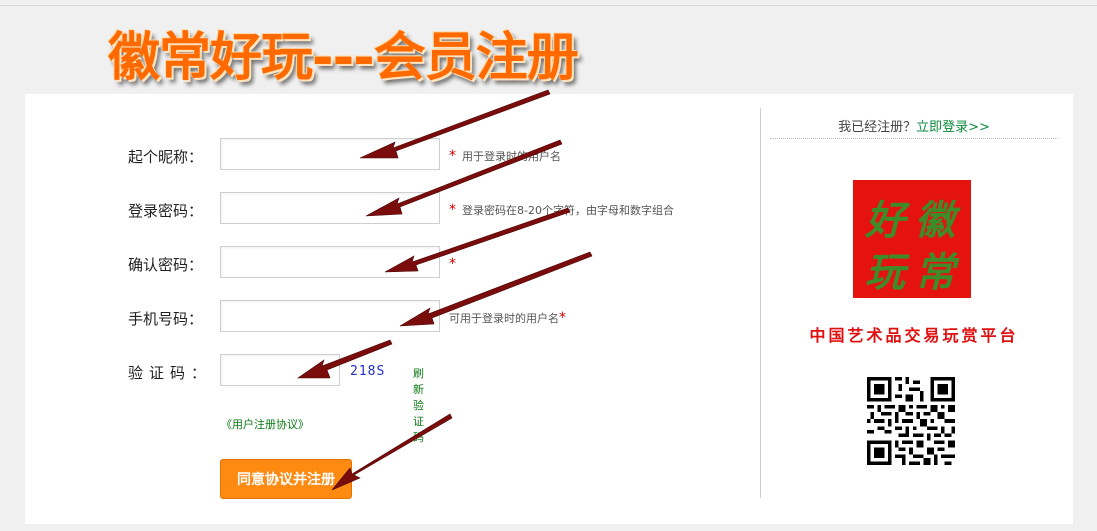  I want to click on nickname-hint: * 用于登录时的用户名, so click(505, 156).